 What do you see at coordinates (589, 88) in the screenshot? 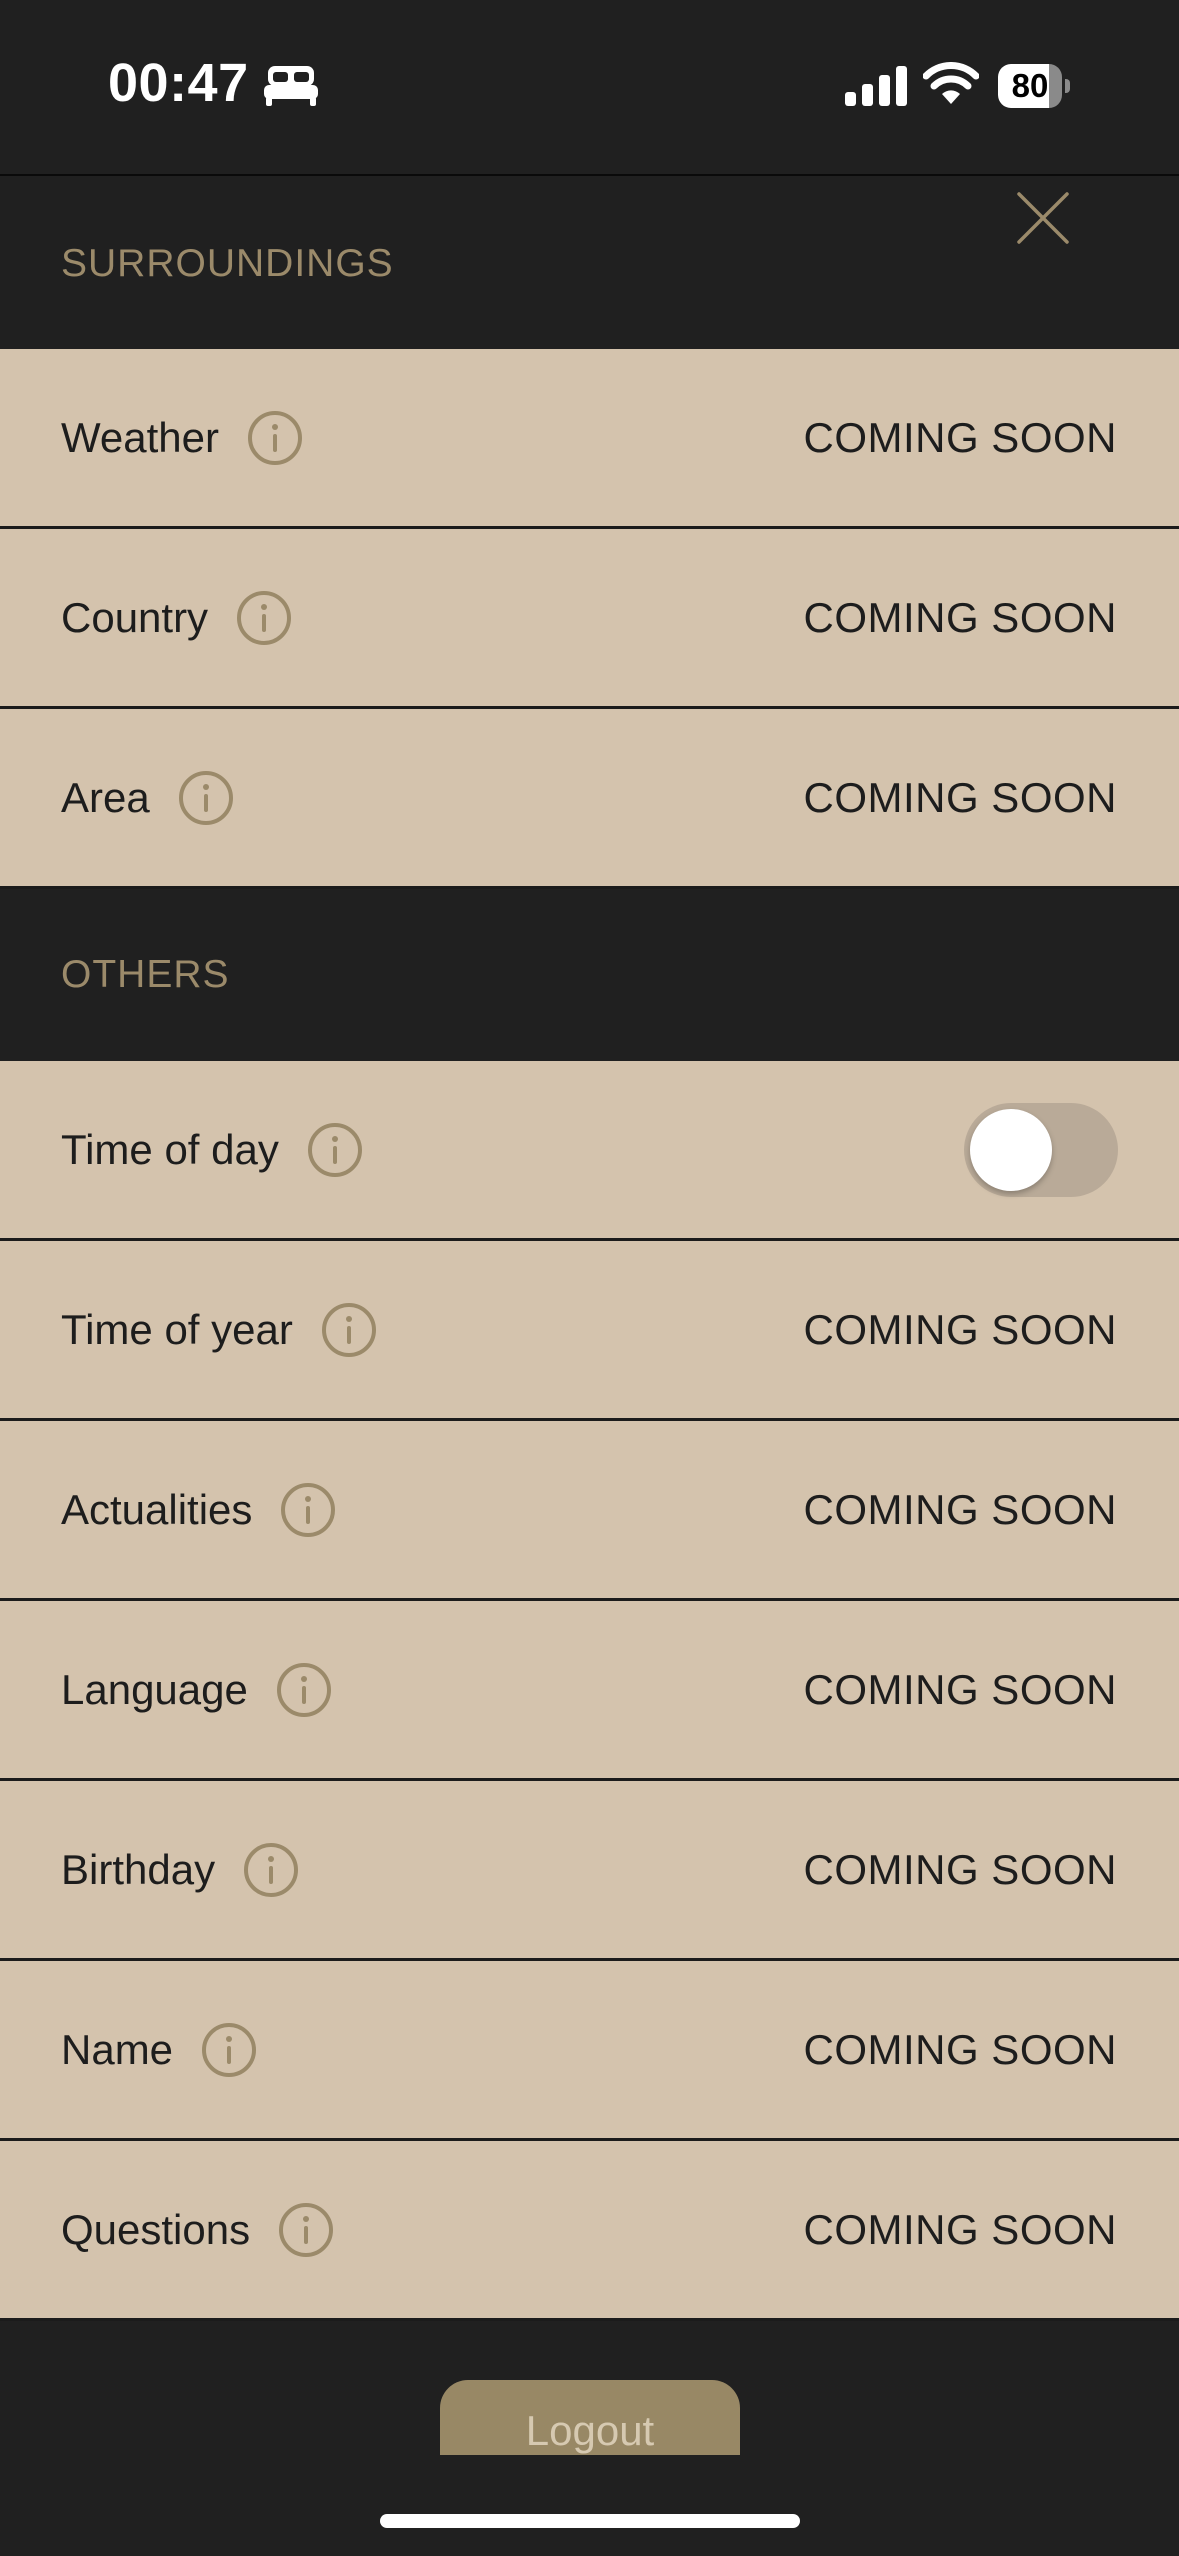
I see `status-bar: 00:47 80` at bounding box center [589, 88].